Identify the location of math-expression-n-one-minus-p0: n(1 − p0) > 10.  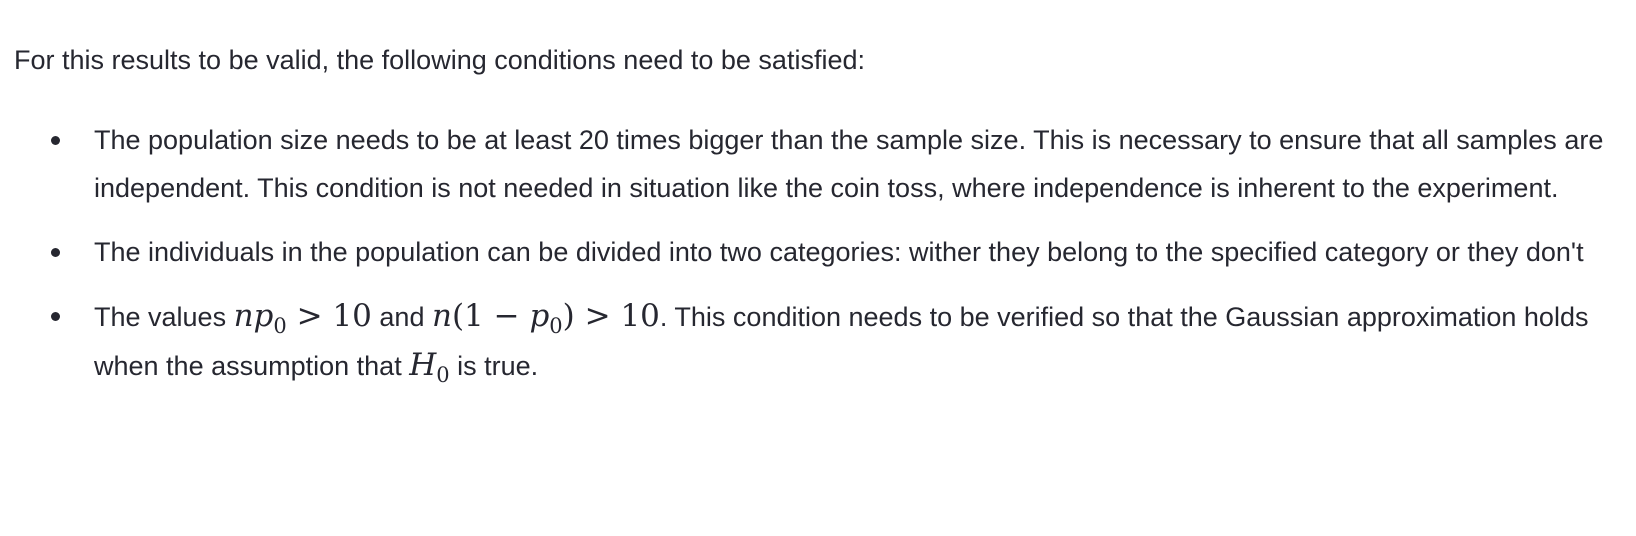
(545, 317).